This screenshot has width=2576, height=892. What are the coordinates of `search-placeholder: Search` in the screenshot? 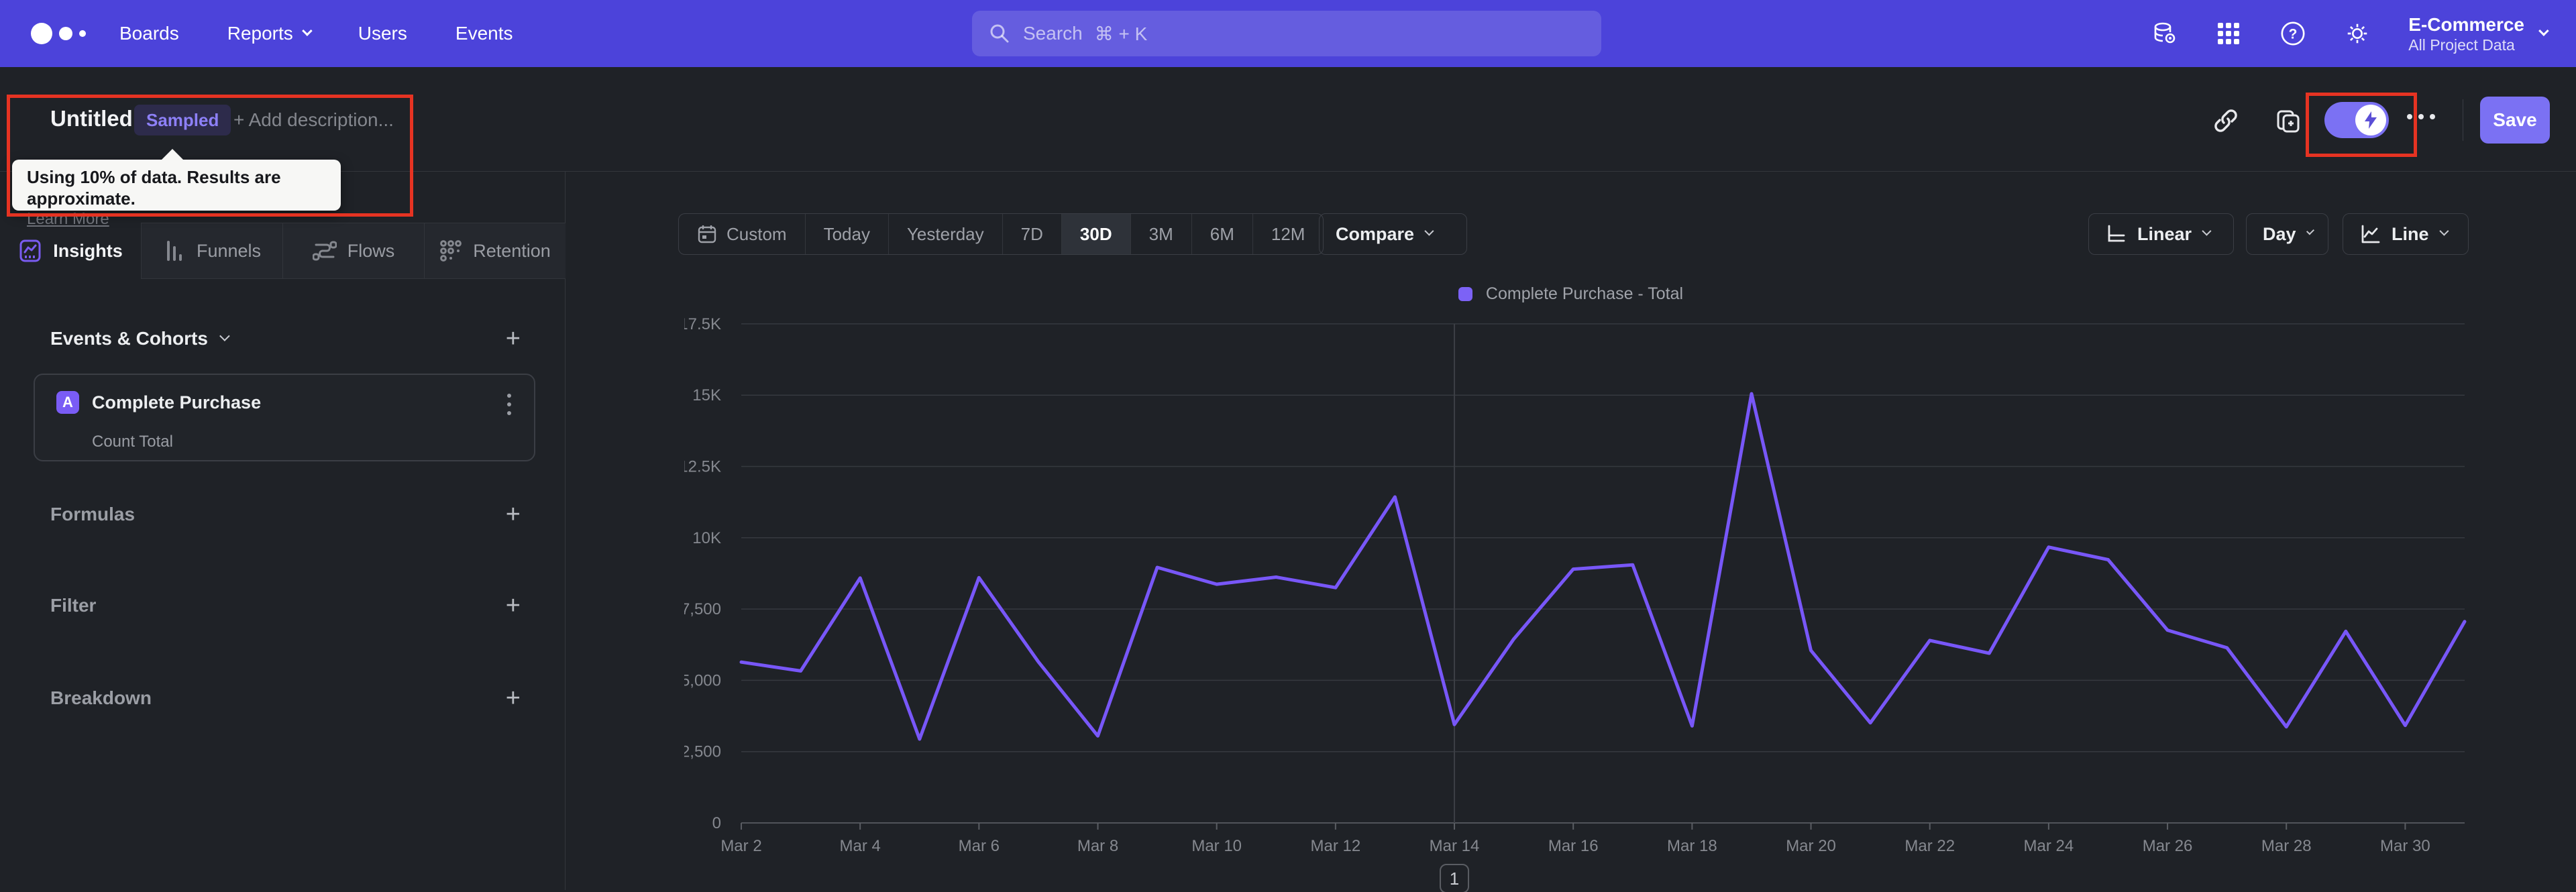 It's located at (1053, 33).